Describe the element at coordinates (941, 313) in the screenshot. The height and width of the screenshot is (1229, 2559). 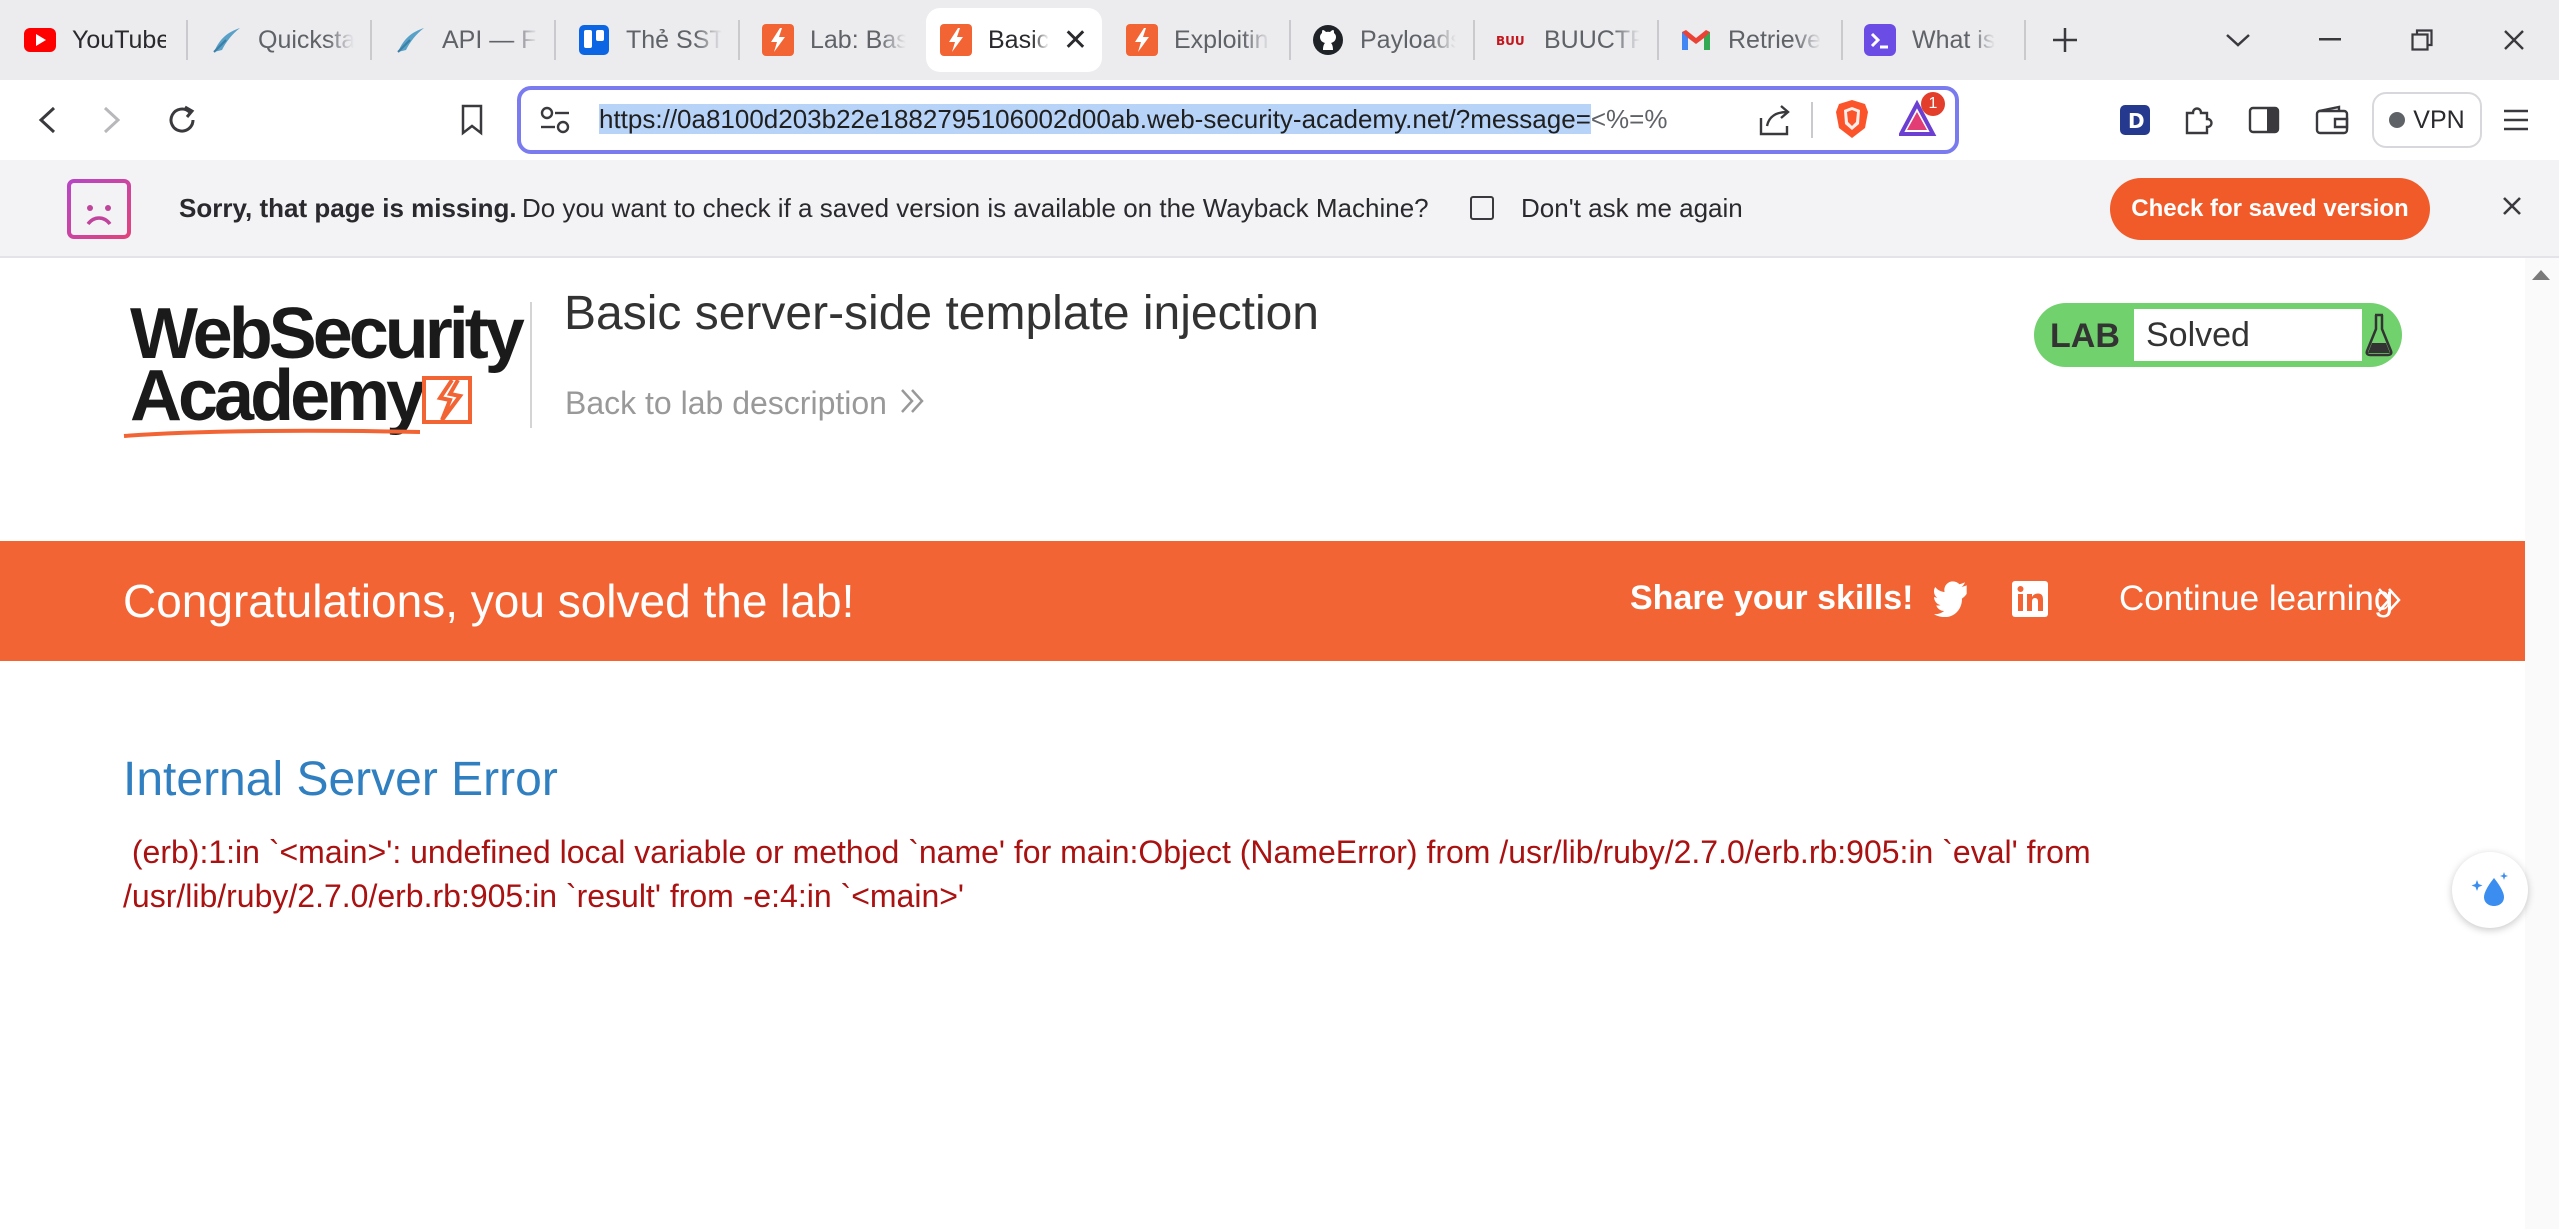
I see `lab-title: Basic server-side template injection` at that location.